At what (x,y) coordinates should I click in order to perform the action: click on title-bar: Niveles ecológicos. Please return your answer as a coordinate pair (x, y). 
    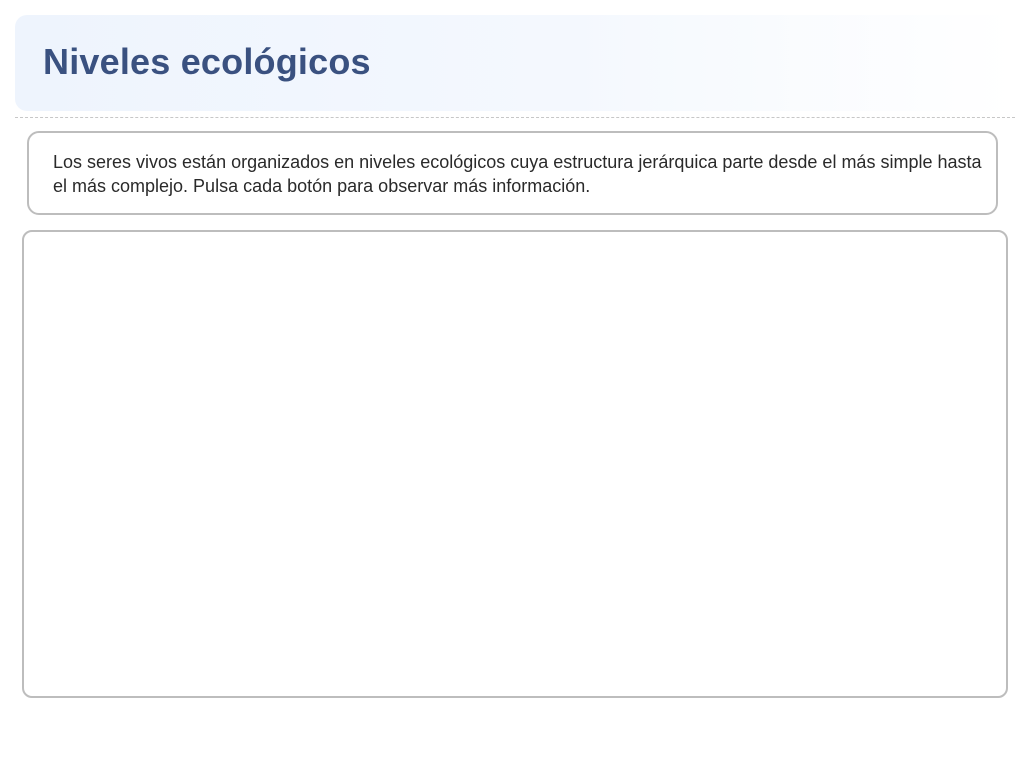
    Looking at the image, I should click on (515, 63).